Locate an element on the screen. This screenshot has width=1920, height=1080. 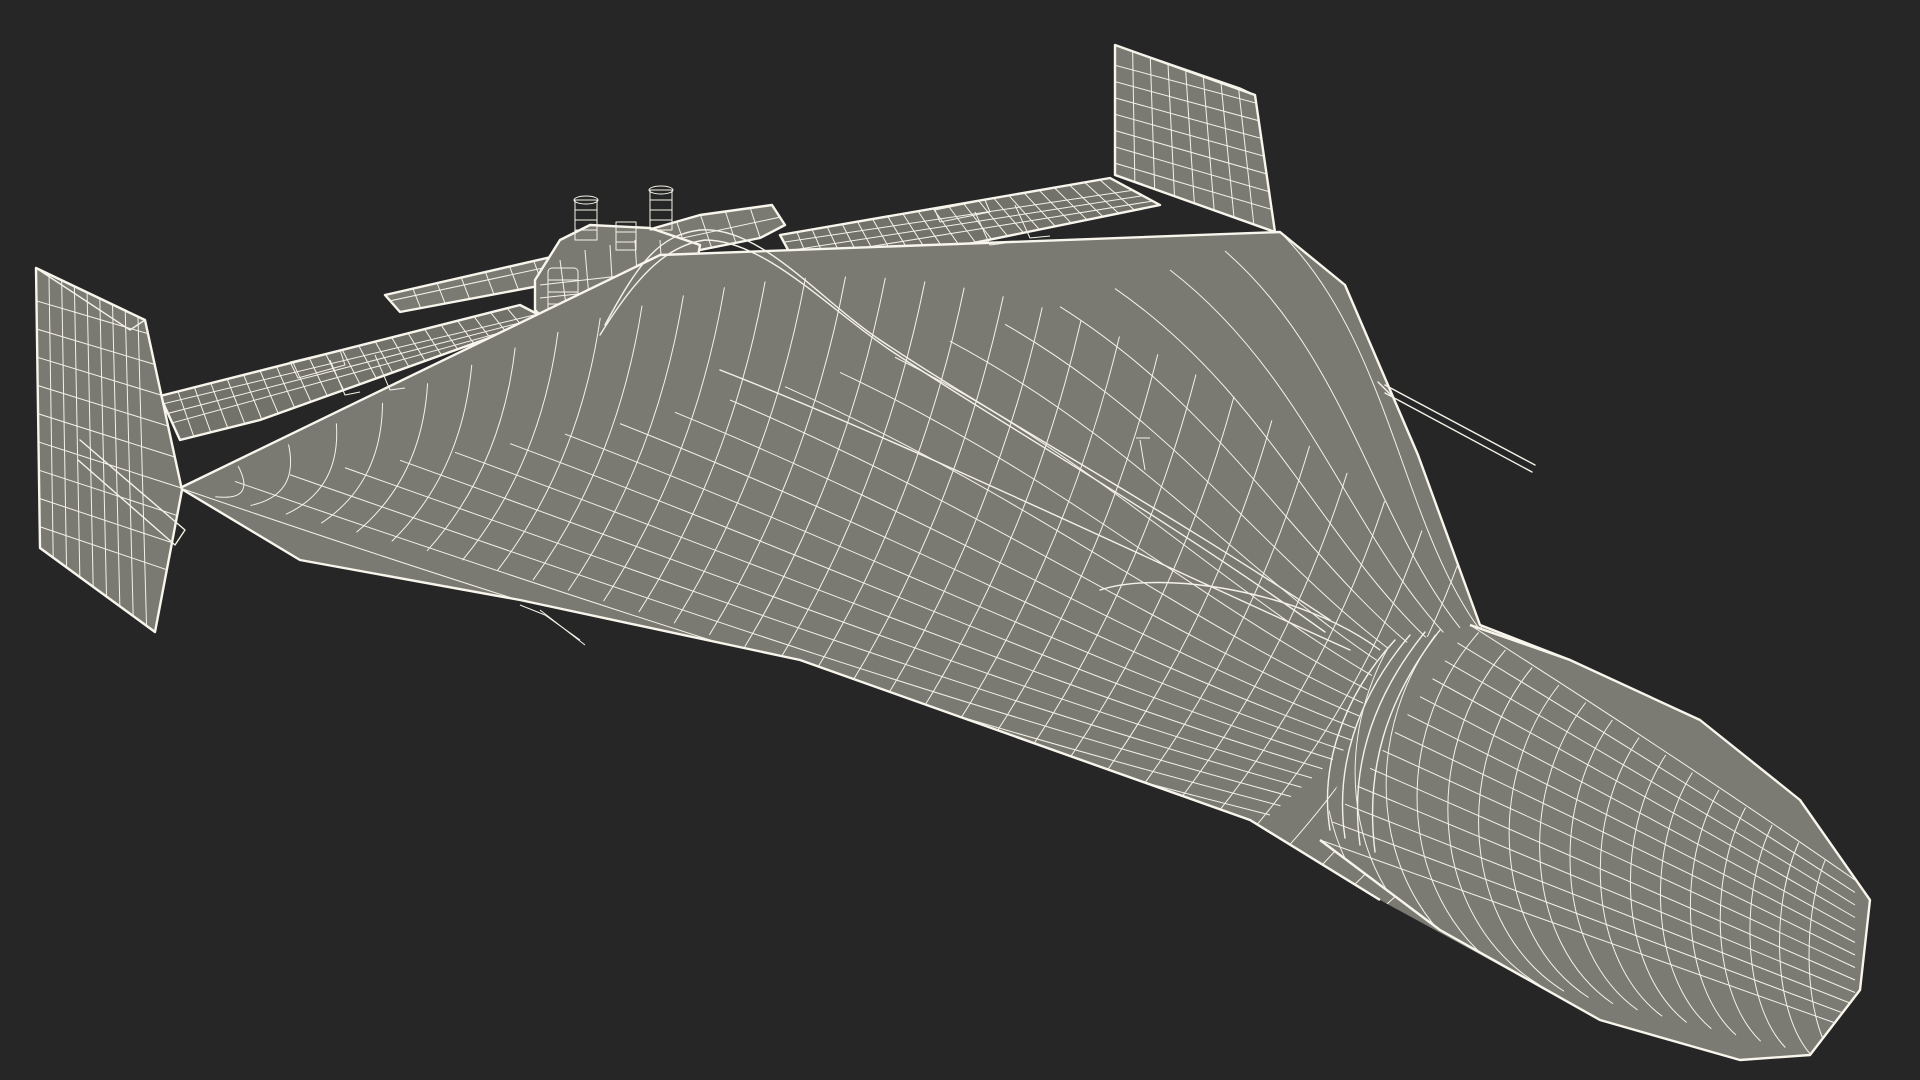
left-tail-fin is located at coordinates (110, 450).